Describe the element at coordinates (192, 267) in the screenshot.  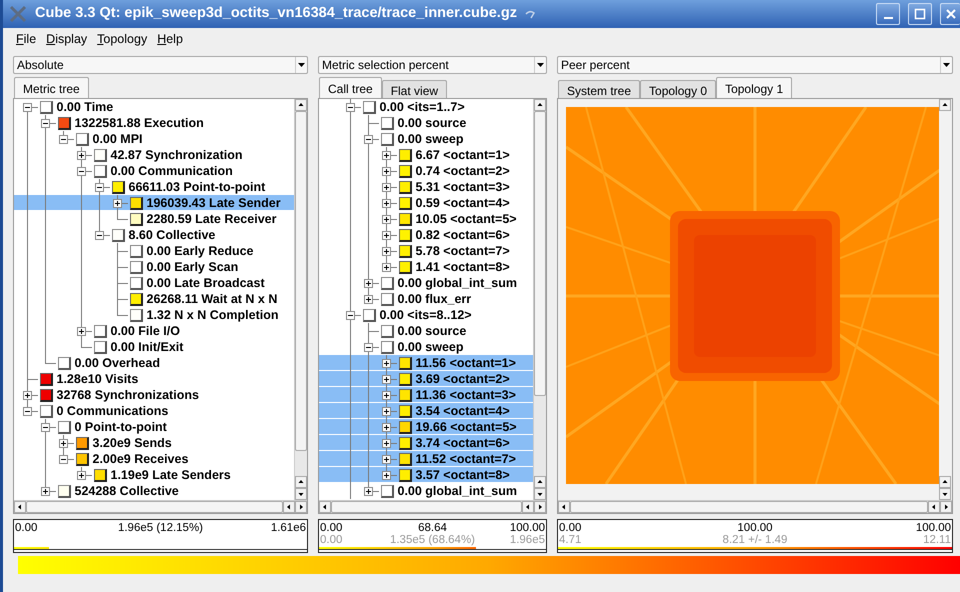
I see `tree-item-label: 0.00 Early Scan` at that location.